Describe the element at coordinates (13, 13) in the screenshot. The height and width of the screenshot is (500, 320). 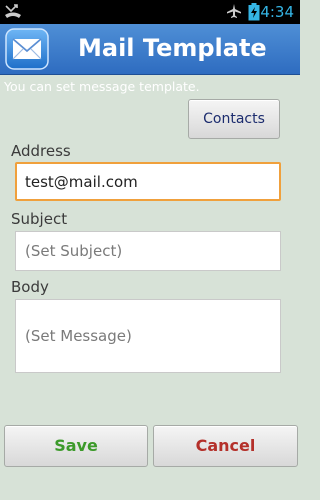
I see `missed-call-icon` at that location.